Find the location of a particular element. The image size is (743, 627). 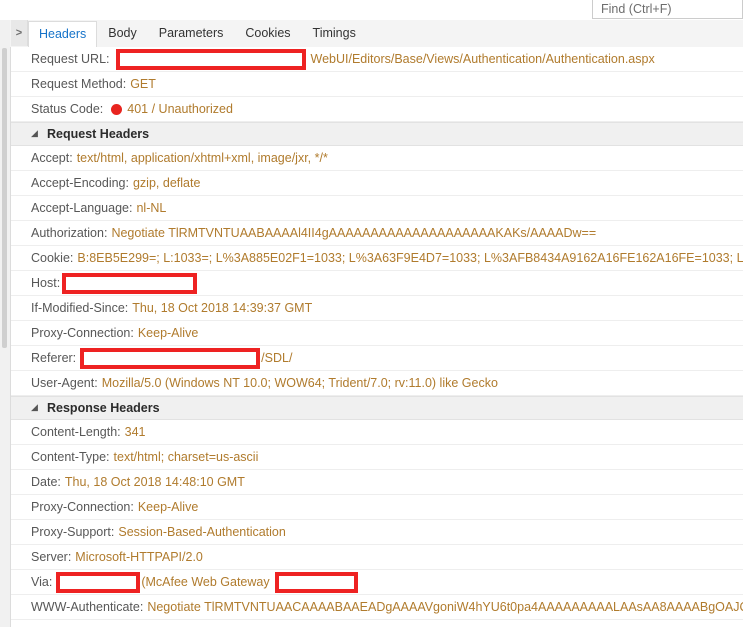

row-label: Request URL: is located at coordinates (70, 59).